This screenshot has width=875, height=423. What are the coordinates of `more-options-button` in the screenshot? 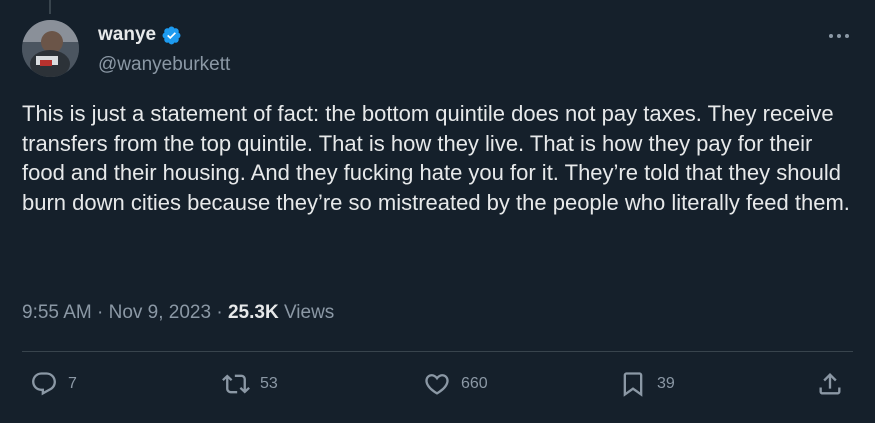 It's located at (839, 36).